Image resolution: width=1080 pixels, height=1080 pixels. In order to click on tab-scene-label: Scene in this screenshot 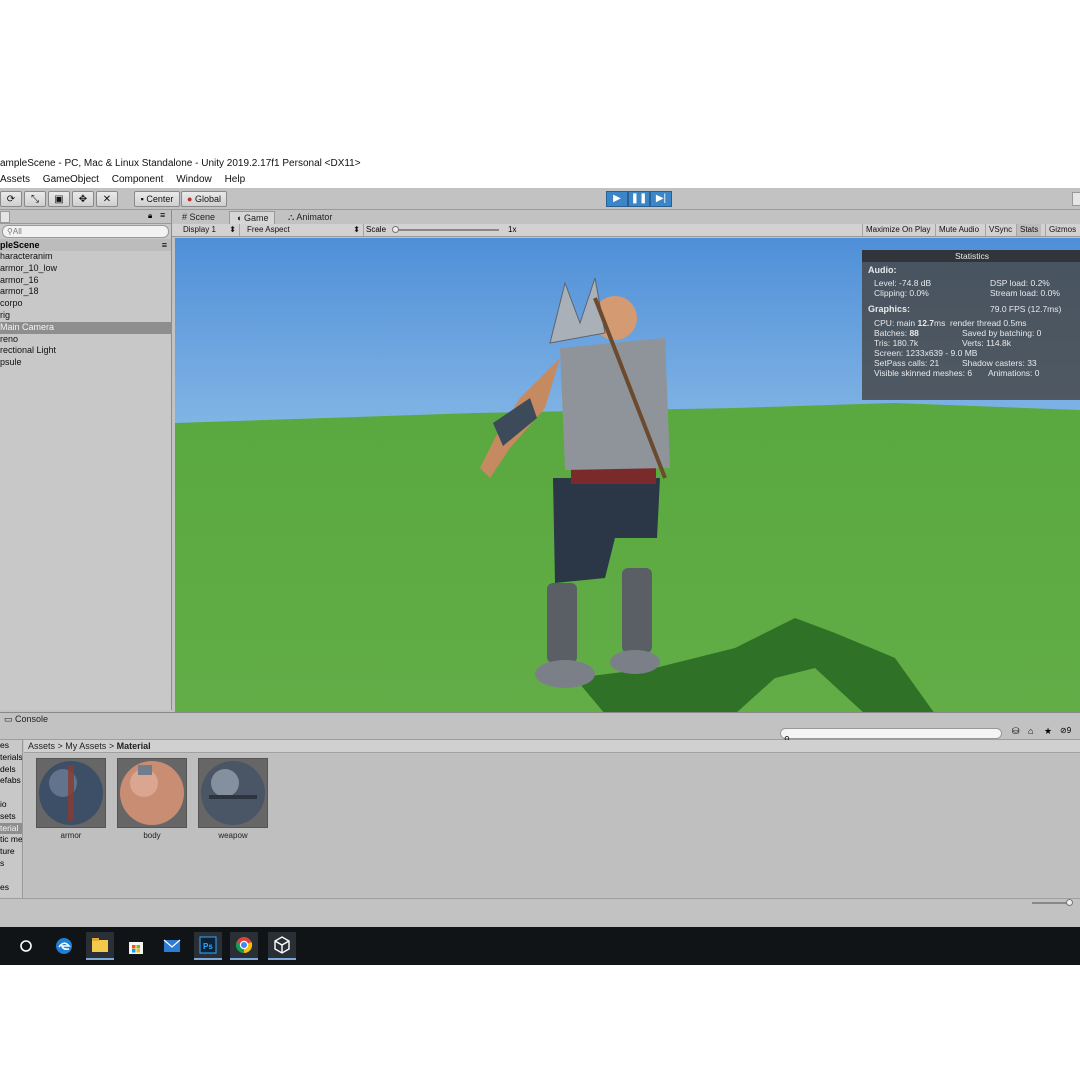, I will do `click(202, 217)`.